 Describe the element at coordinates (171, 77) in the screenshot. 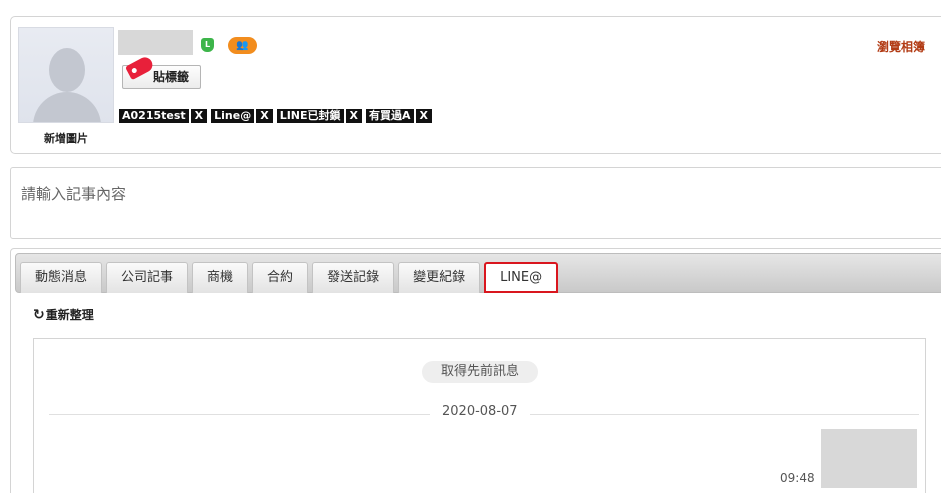

I see `add-tag-button-label: 貼標籤` at that location.